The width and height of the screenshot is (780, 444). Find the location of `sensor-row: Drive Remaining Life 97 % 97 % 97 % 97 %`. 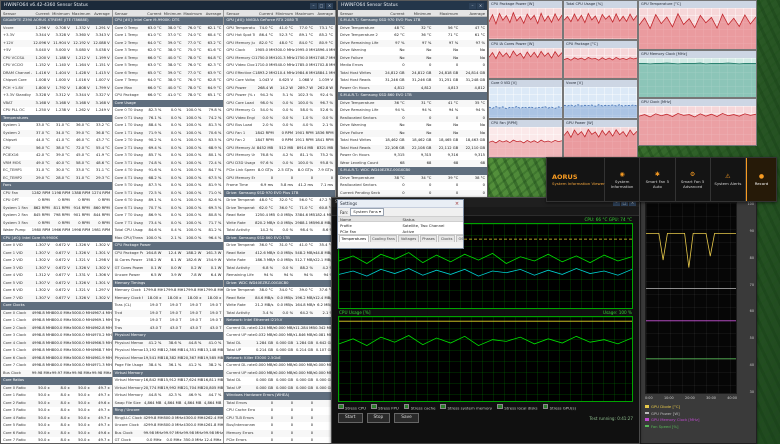

sensor-row: Drive Remaining Life 97 % 97 % 97 % 97 % is located at coordinates (412, 43).